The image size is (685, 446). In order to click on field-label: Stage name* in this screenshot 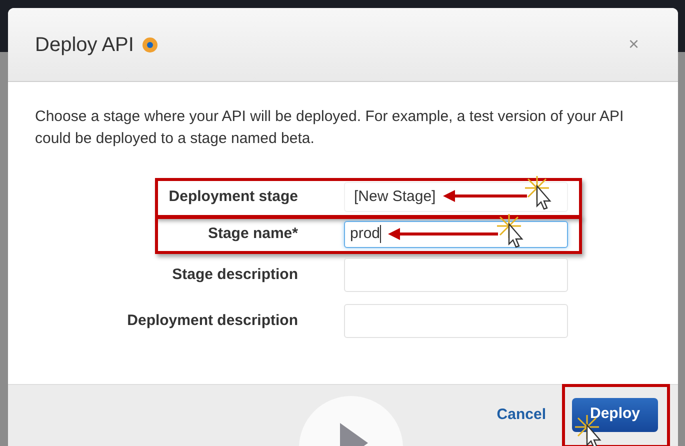, I will do `click(252, 234)`.